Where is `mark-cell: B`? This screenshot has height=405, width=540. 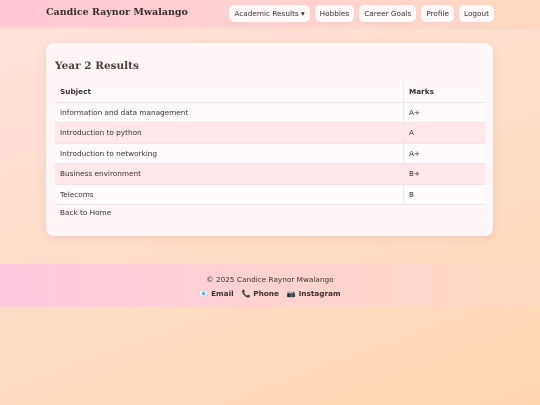
mark-cell: B is located at coordinates (444, 194).